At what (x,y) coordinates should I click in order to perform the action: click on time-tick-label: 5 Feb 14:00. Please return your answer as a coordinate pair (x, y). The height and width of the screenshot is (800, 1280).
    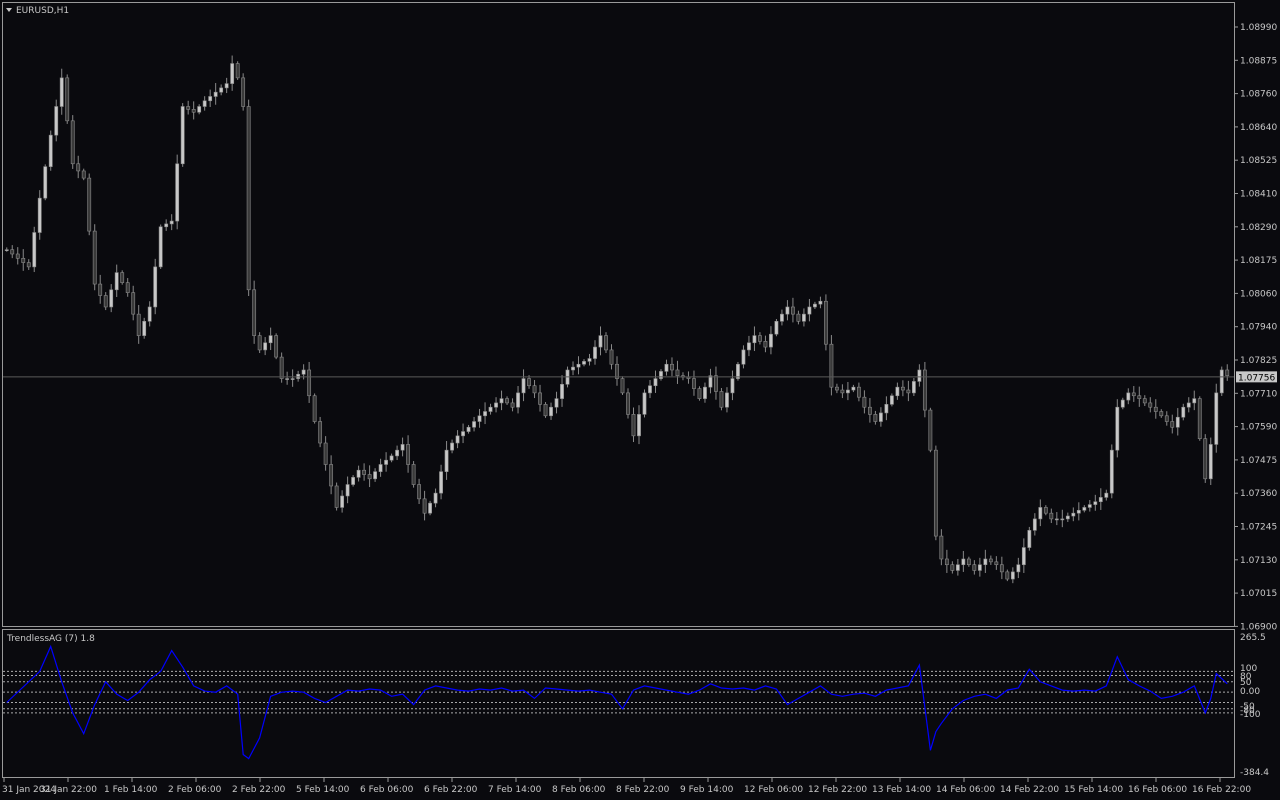
    Looking at the image, I should click on (323, 790).